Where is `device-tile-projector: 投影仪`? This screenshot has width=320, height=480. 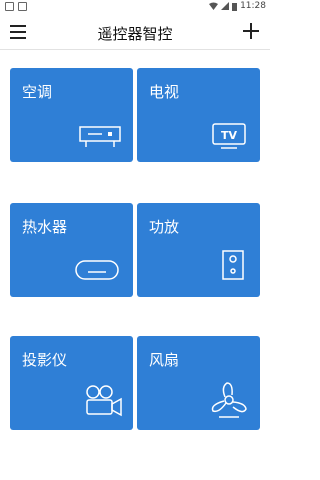
device-tile-projector: 投影仪 is located at coordinates (71, 383).